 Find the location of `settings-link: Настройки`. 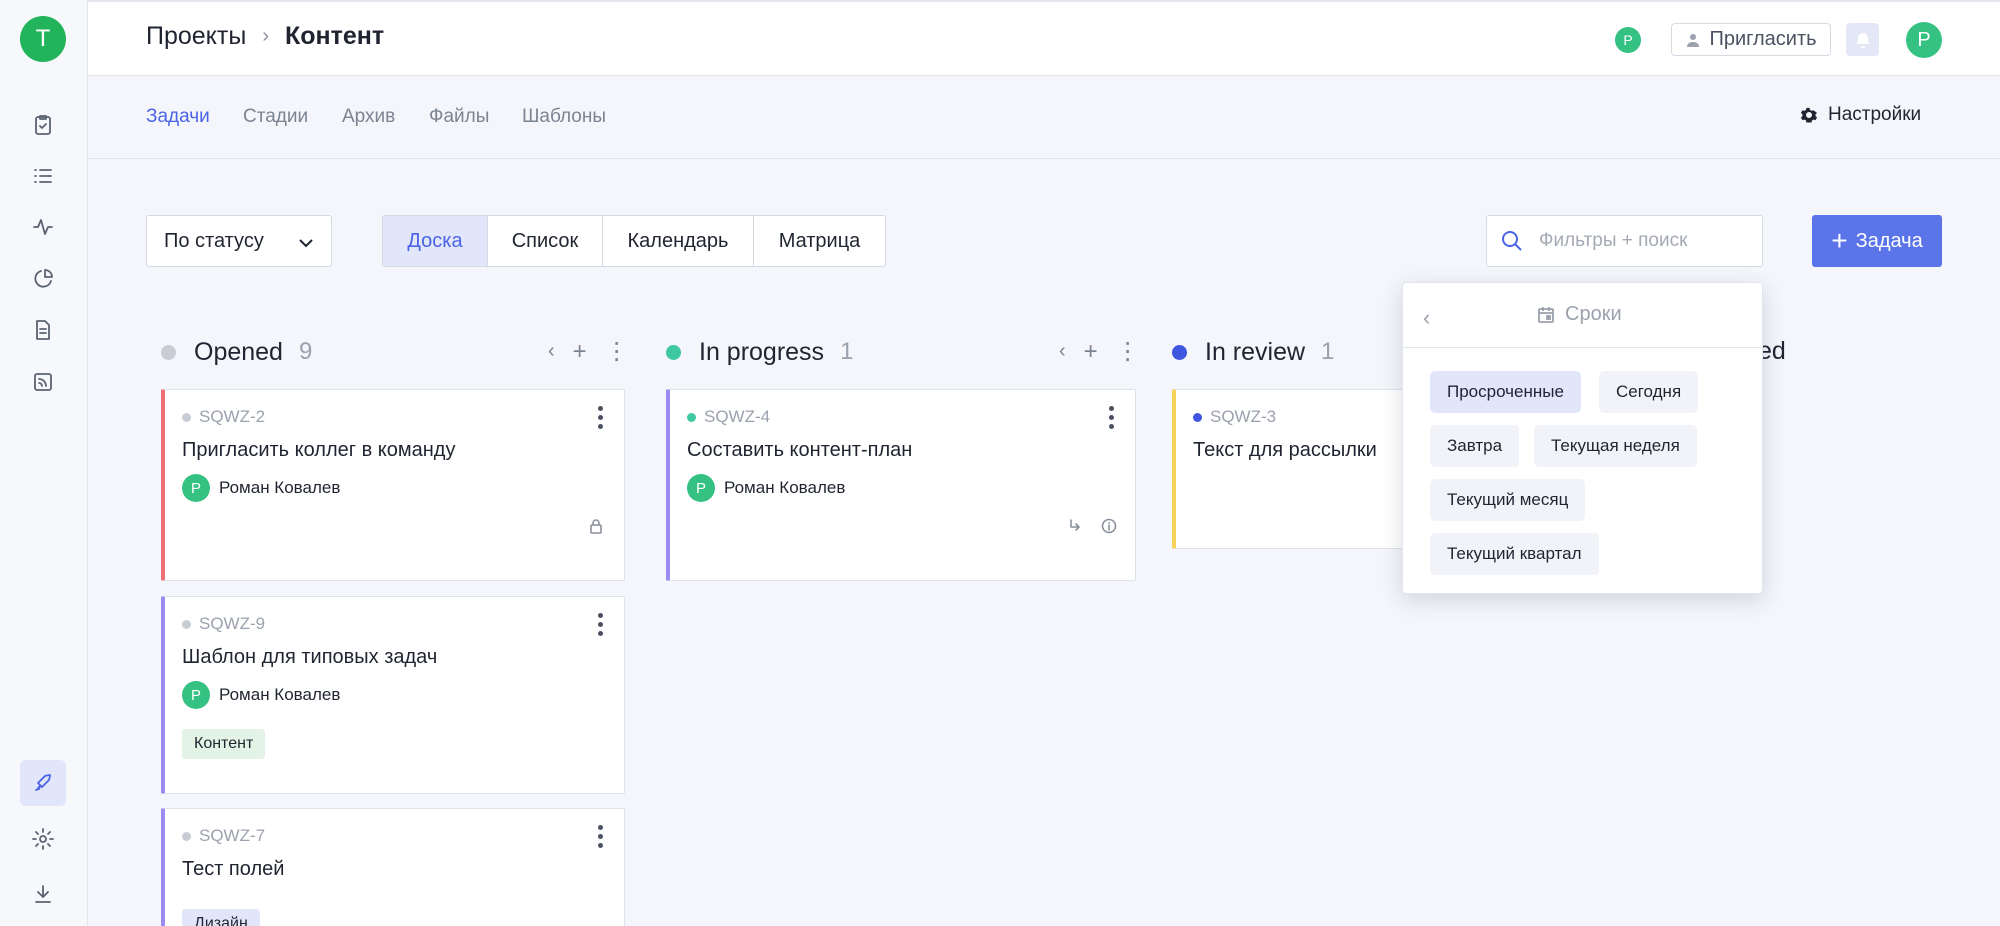

settings-link: Настройки is located at coordinates (1860, 115).